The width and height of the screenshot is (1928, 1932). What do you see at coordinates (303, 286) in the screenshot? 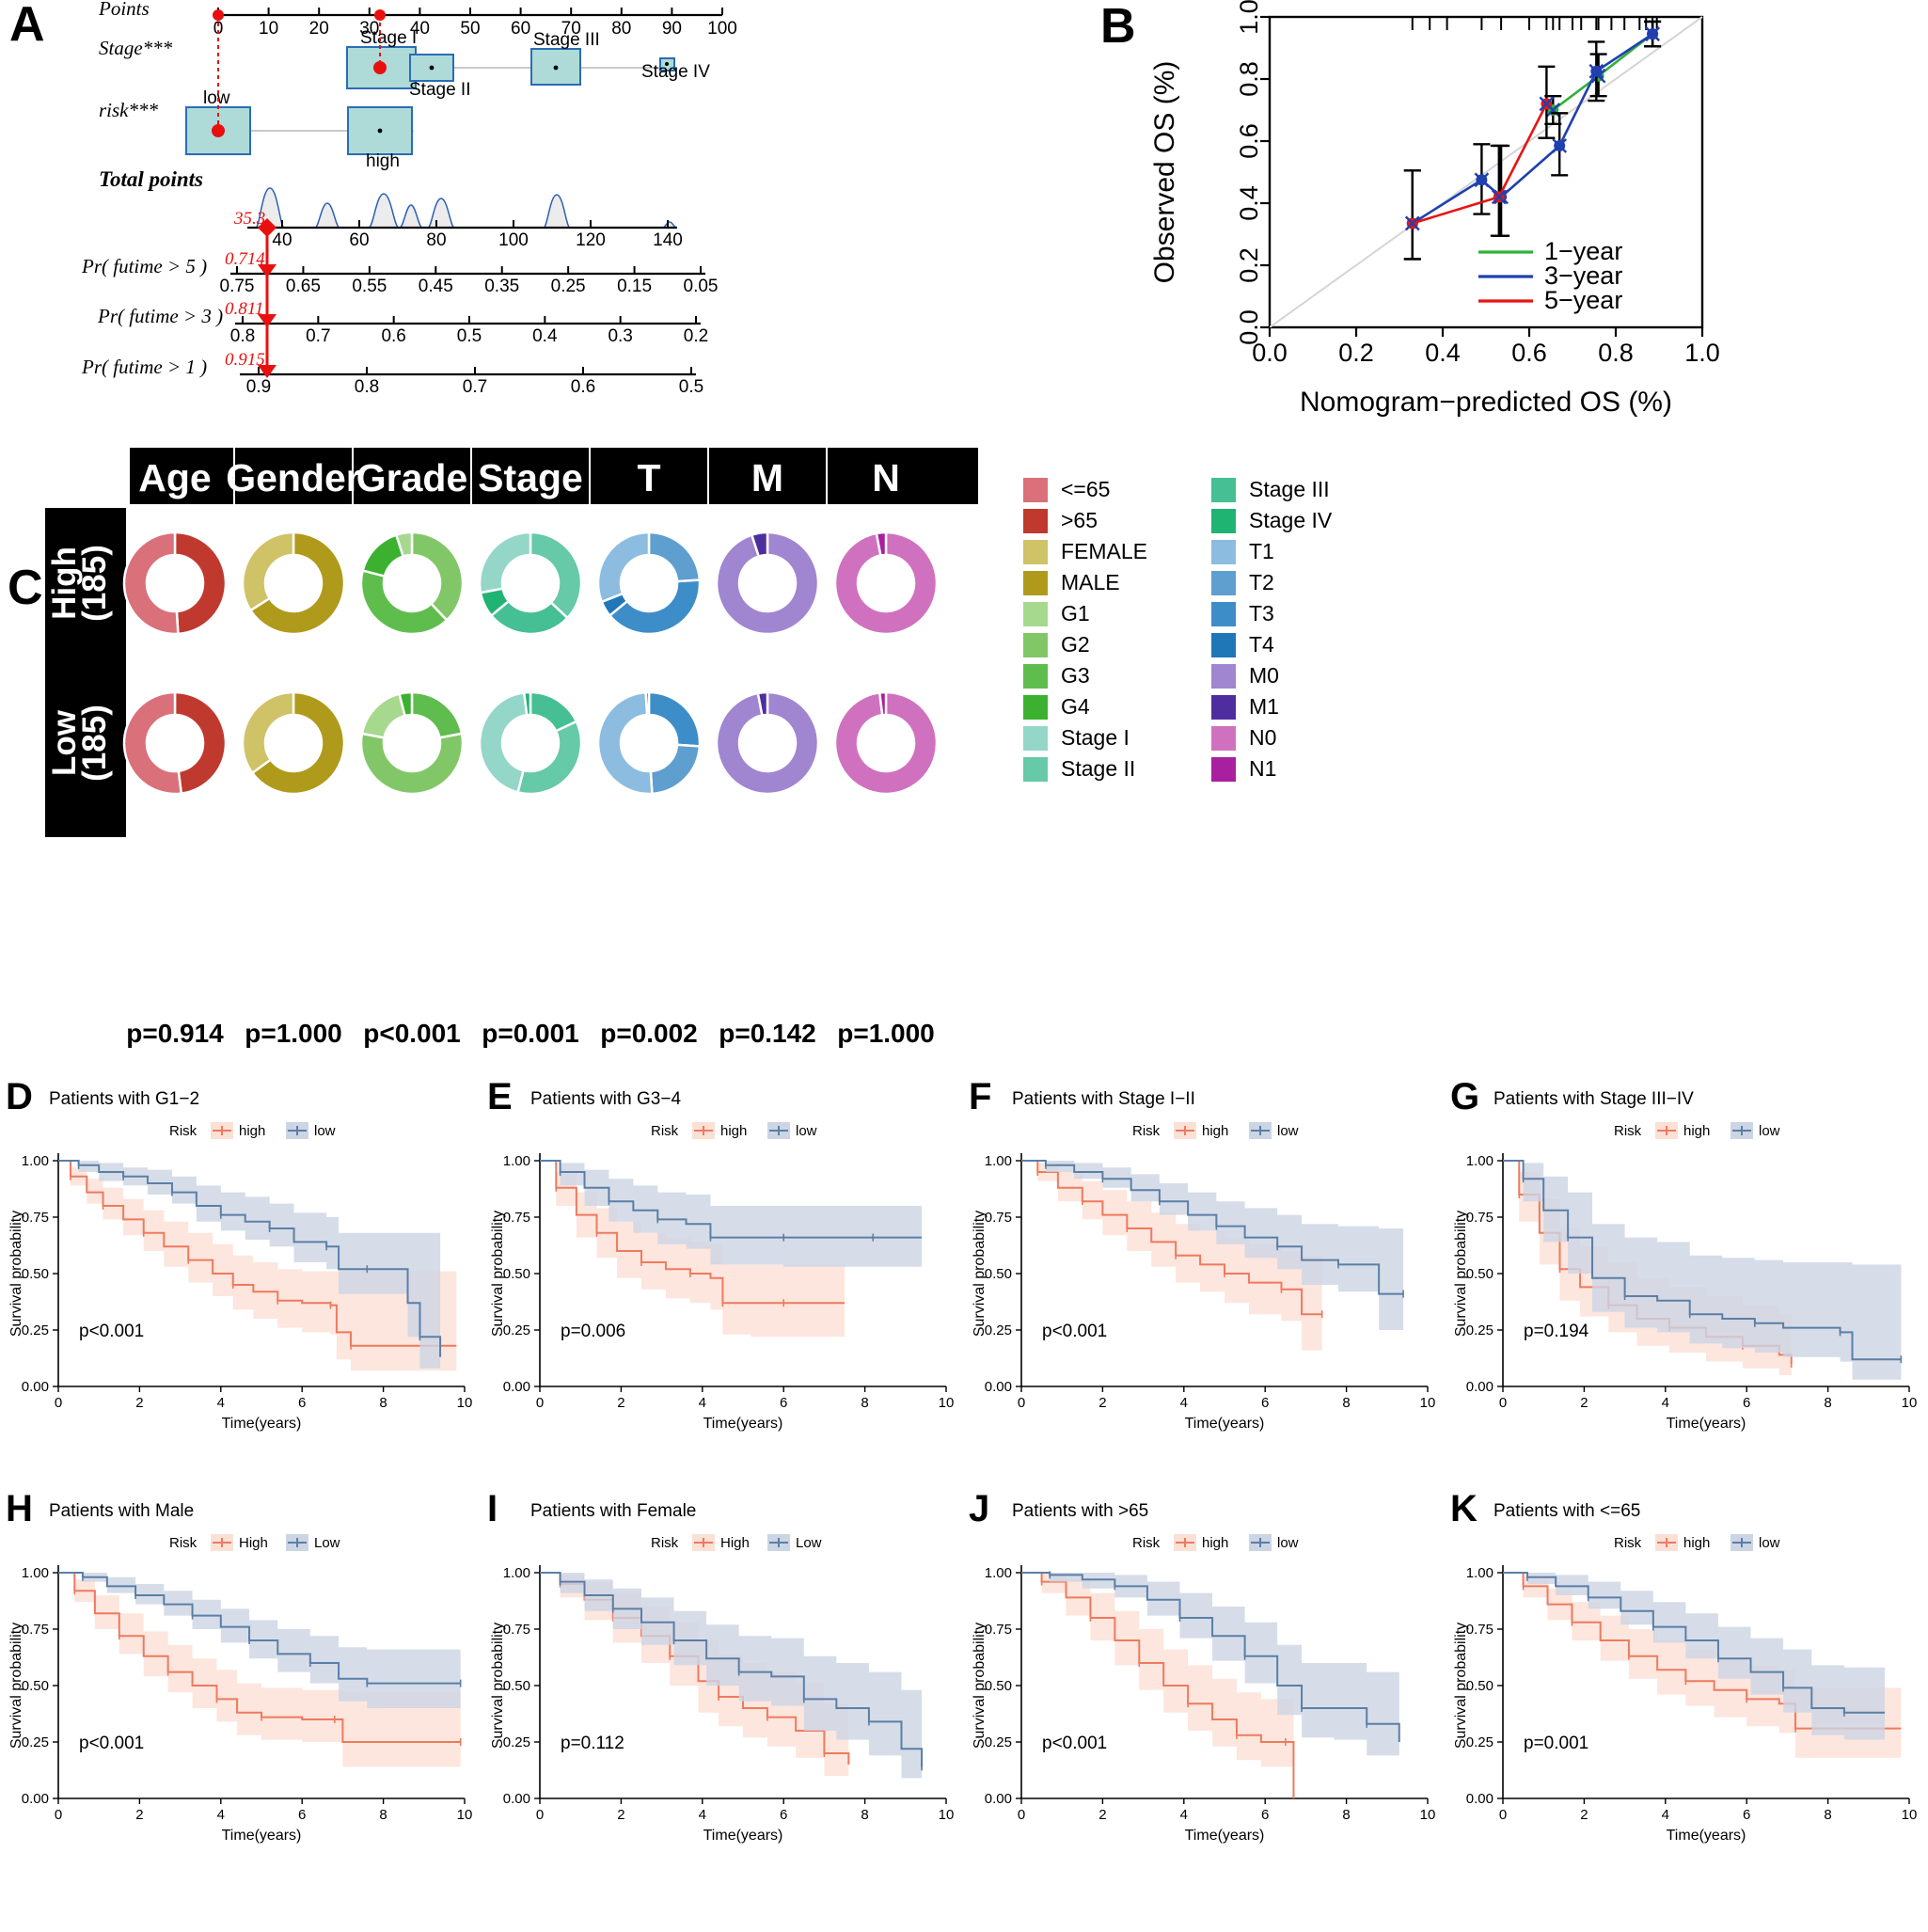
I see `pr-tick: 0.65` at bounding box center [303, 286].